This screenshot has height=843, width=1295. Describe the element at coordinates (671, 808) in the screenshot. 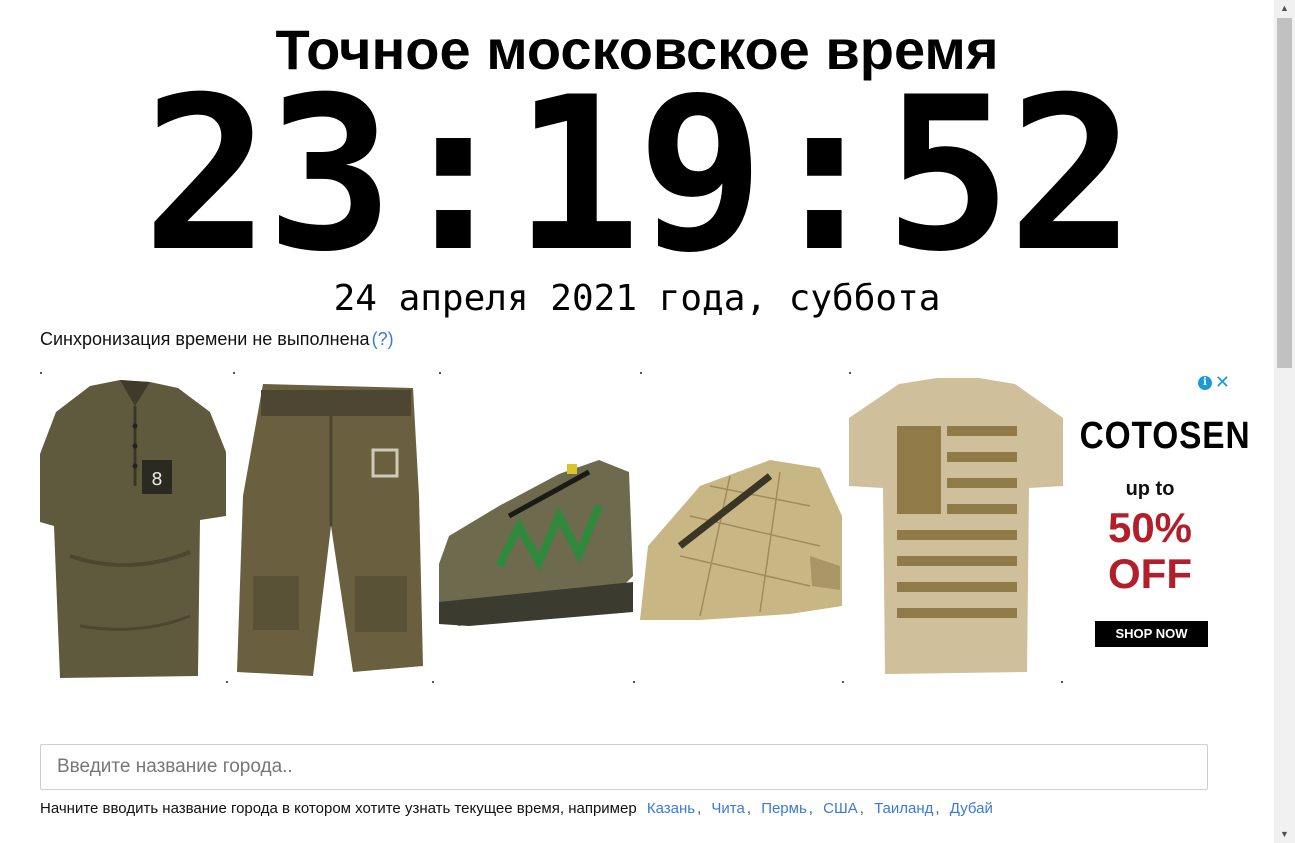

I see `example-city-link: Казань` at that location.